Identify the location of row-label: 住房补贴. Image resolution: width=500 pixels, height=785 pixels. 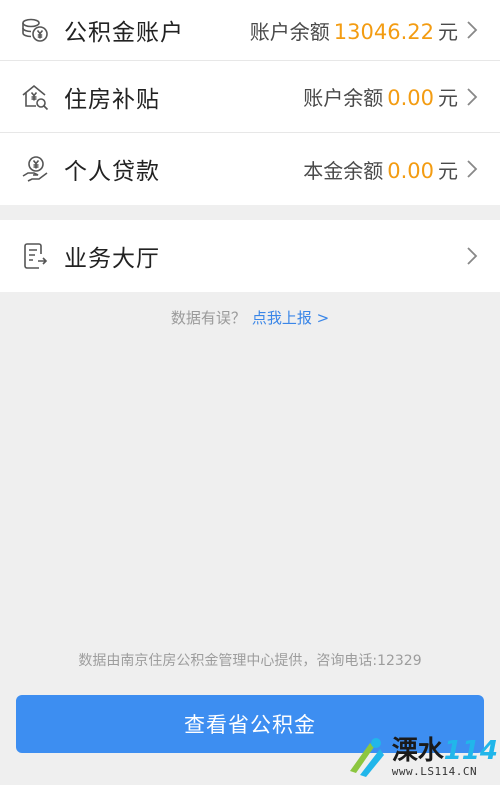
(112, 99).